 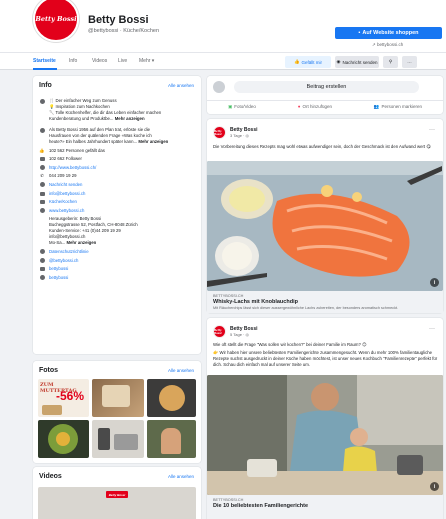 What do you see at coordinates (118, 439) in the screenshot?
I see `photo-kitchen-tools` at bounding box center [118, 439].